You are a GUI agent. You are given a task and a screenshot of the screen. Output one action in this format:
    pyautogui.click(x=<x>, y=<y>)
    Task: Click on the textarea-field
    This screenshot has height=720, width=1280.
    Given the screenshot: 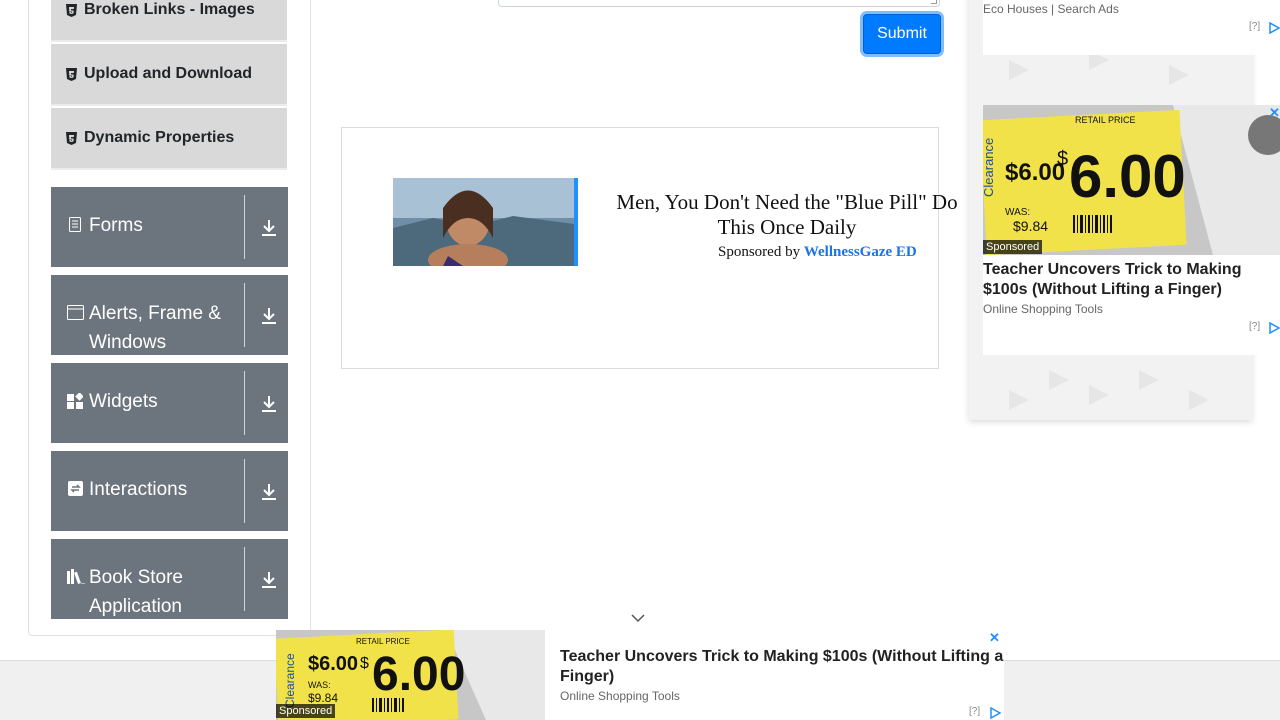 What is the action you would take?
    pyautogui.click(x=719, y=3)
    